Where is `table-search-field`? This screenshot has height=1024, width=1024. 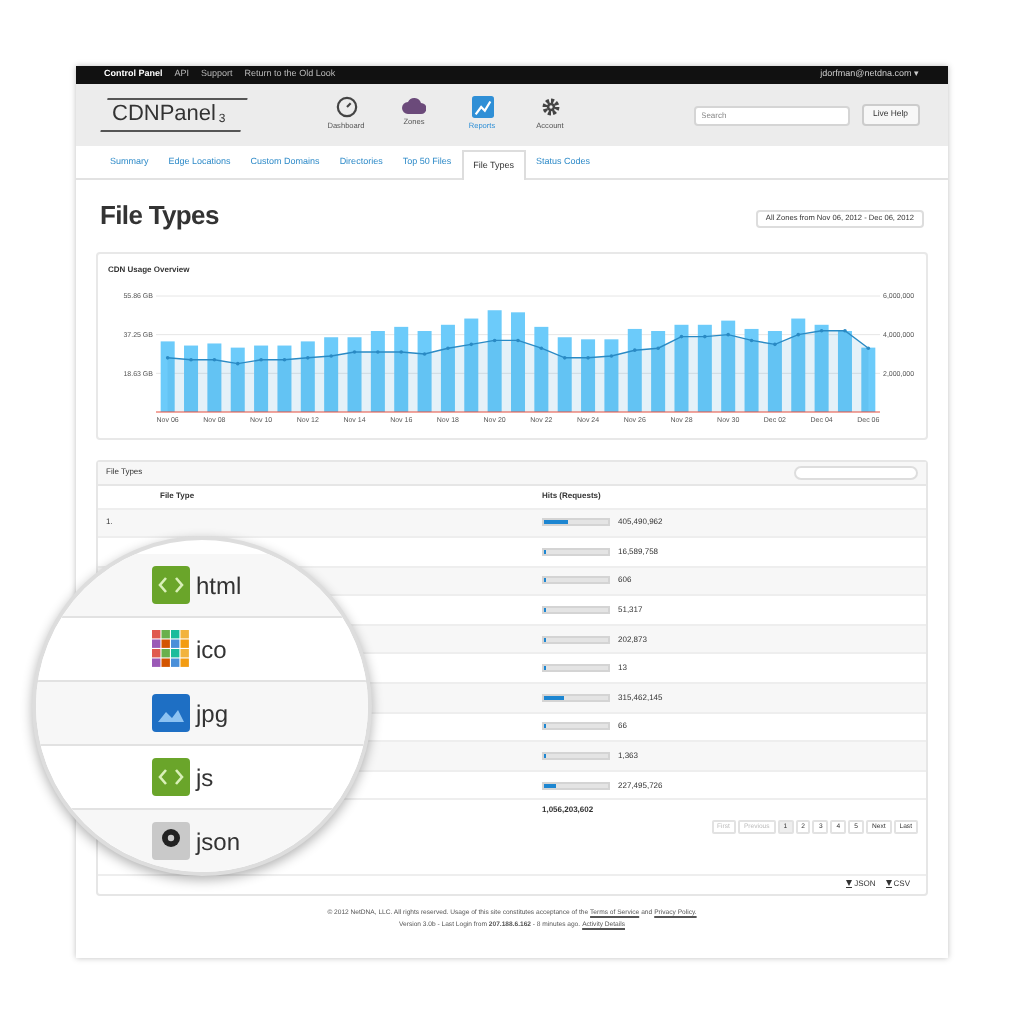 table-search-field is located at coordinates (856, 472).